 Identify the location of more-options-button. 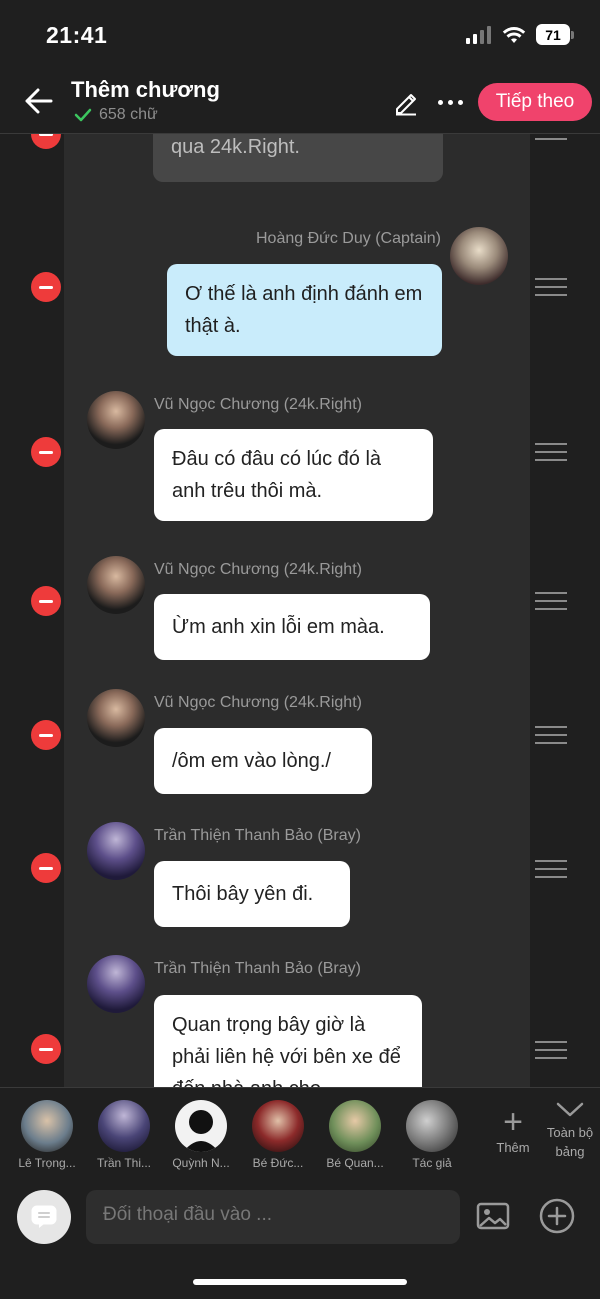
(450, 102).